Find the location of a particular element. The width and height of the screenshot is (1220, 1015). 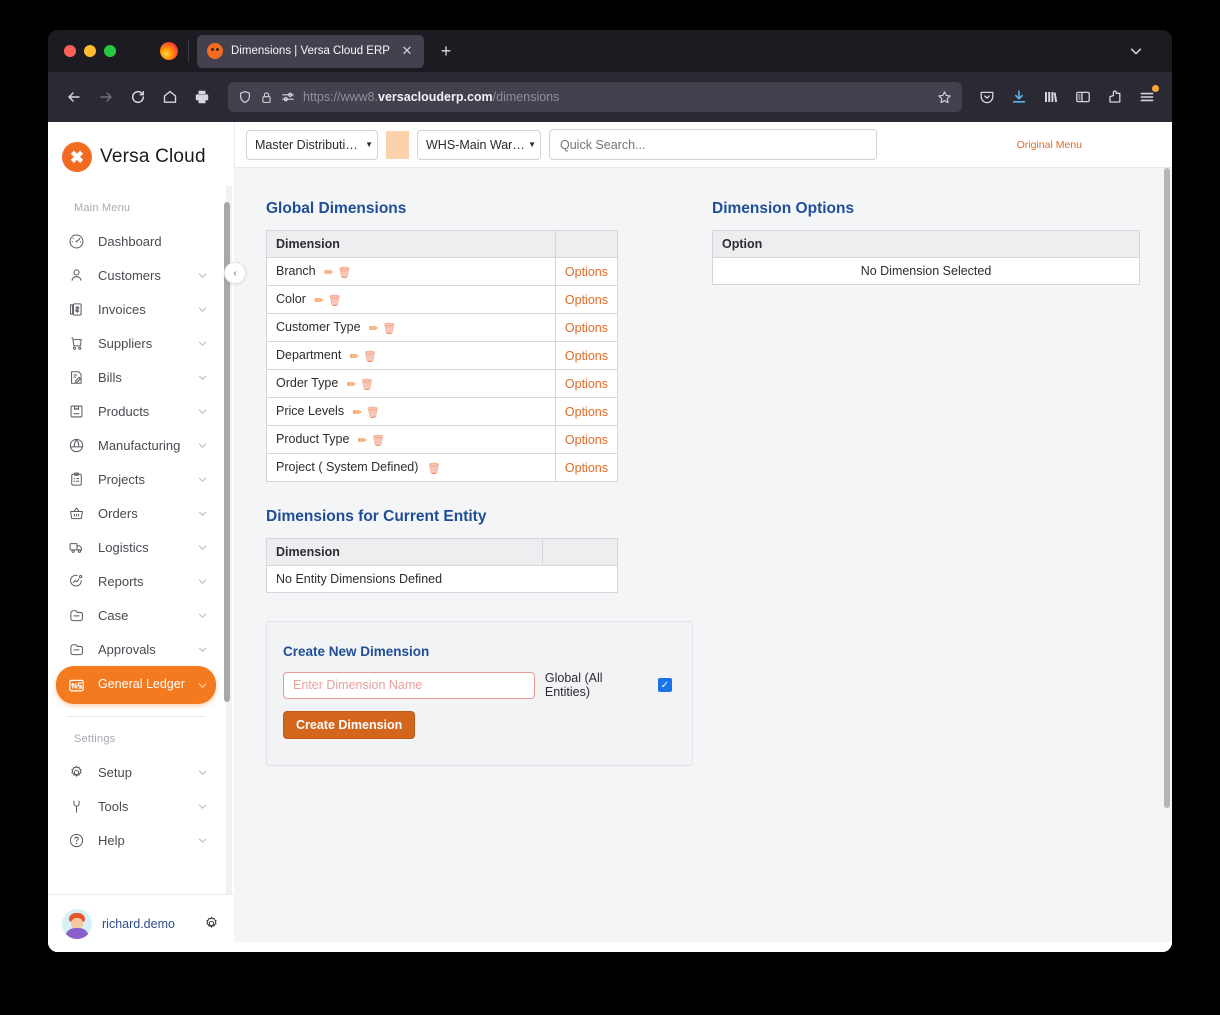

sidebars-icon is located at coordinates (1083, 97).